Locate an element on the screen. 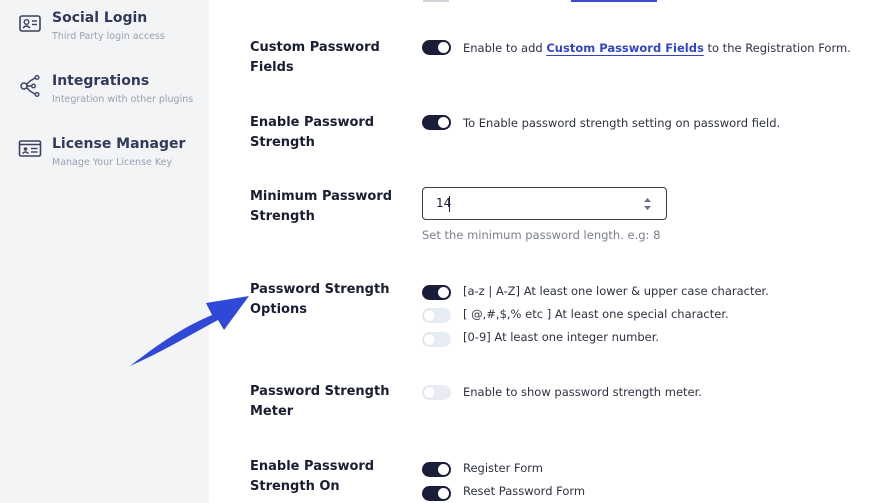  lower-upper-case-toggle is located at coordinates (436, 292).